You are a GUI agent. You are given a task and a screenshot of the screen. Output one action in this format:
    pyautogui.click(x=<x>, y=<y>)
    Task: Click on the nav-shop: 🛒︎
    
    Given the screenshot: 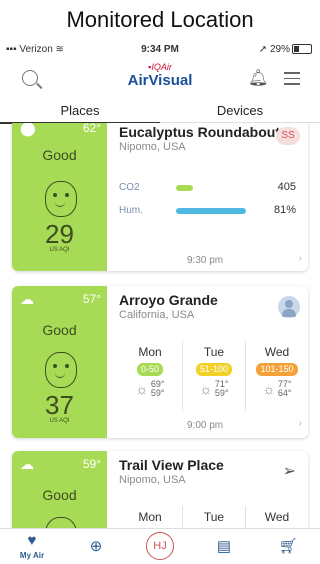 What is the action you would take?
    pyautogui.click(x=288, y=546)
    